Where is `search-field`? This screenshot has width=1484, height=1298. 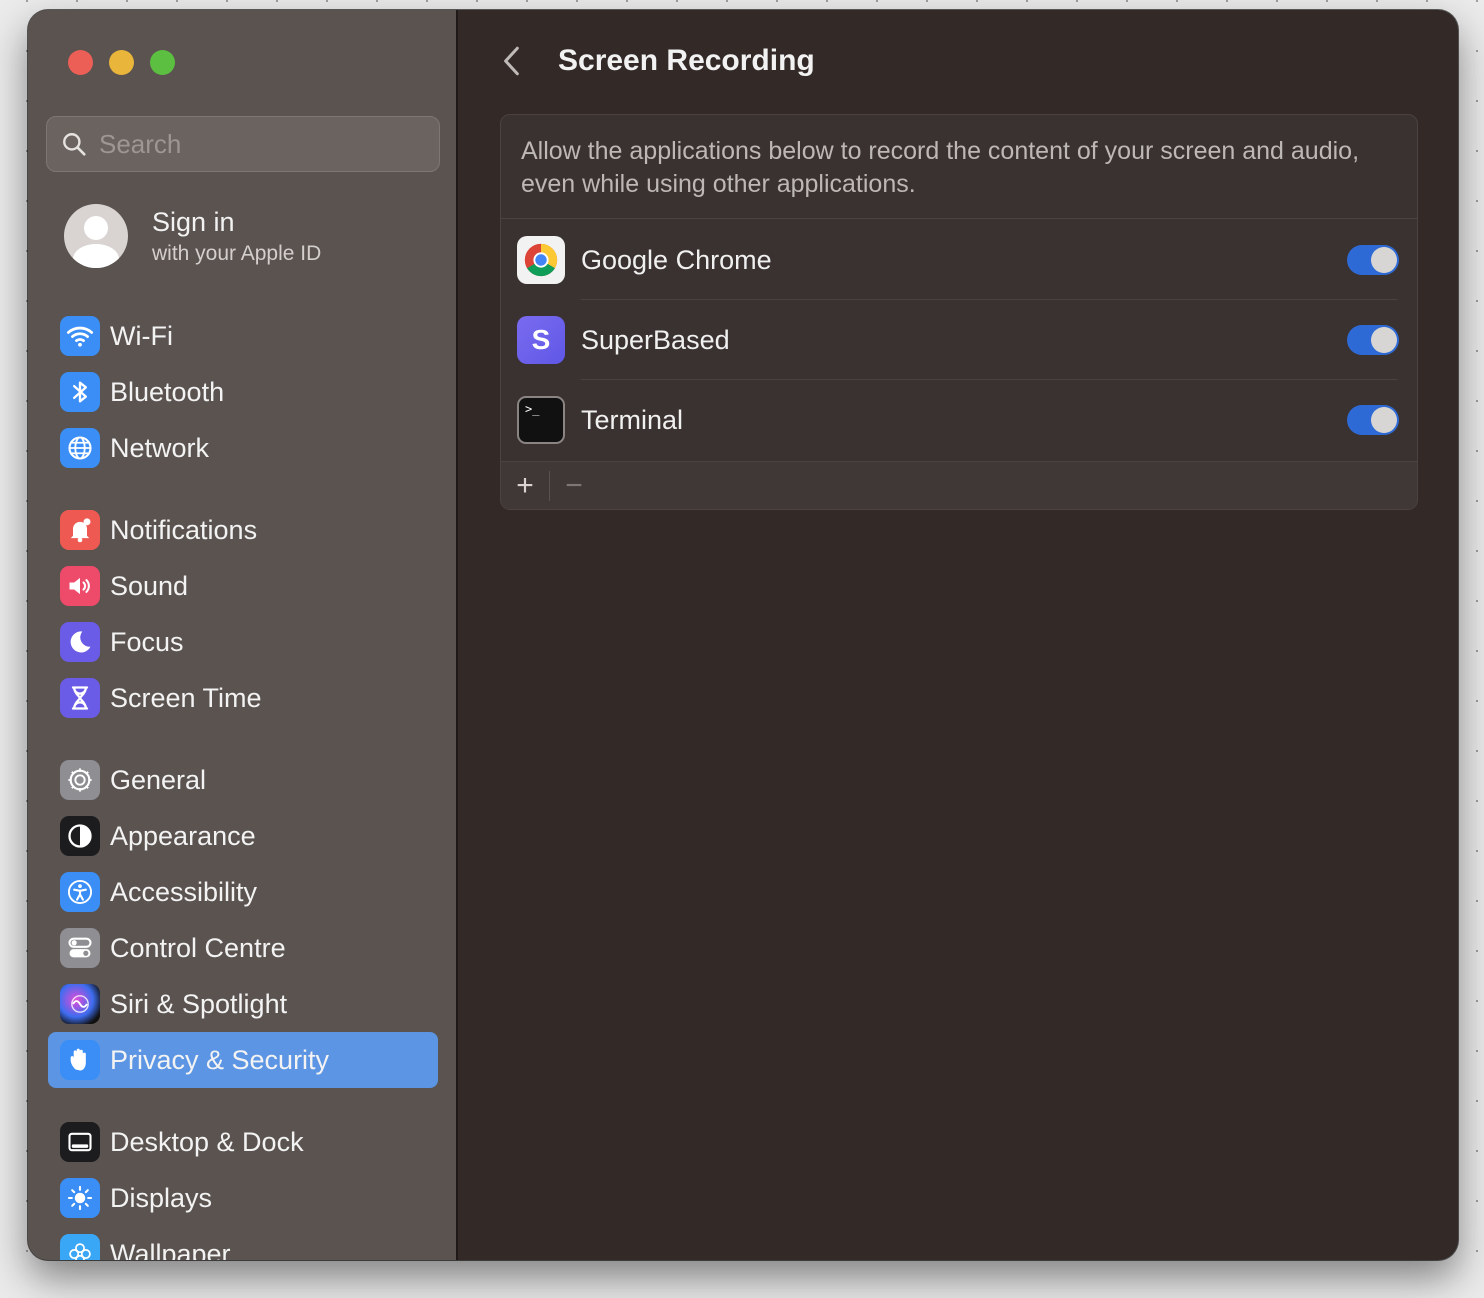
search-field is located at coordinates (243, 144).